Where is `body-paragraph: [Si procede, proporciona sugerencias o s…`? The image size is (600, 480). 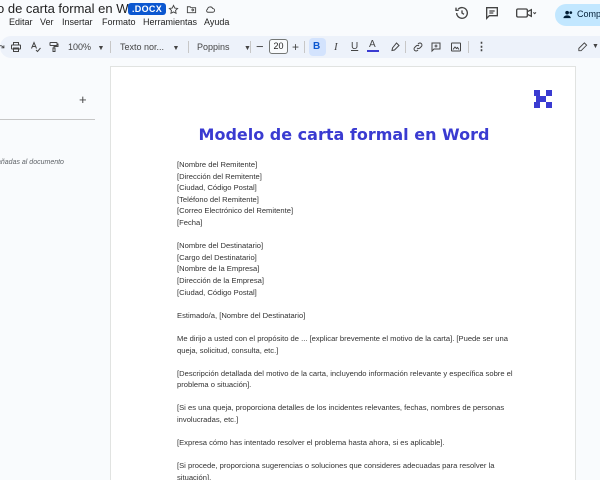
body-paragraph: [Si procede, proporciona sugerencias o s… is located at coordinates (336, 470).